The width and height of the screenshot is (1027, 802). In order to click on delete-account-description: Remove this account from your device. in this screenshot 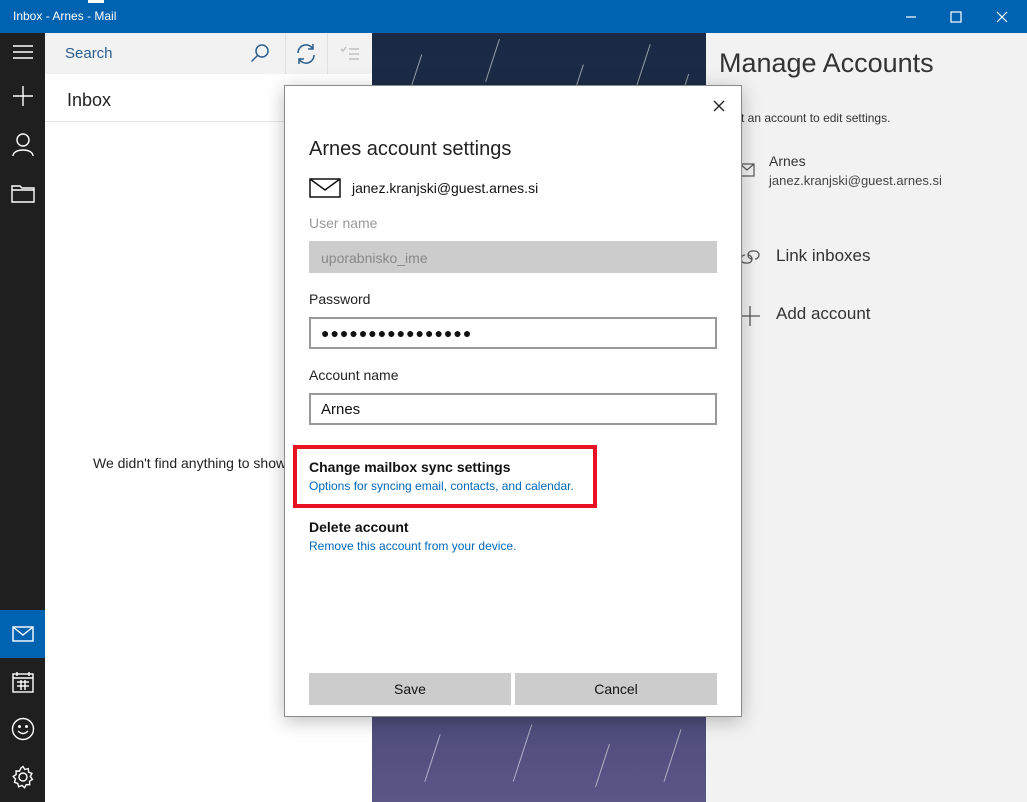, I will do `click(412, 546)`.